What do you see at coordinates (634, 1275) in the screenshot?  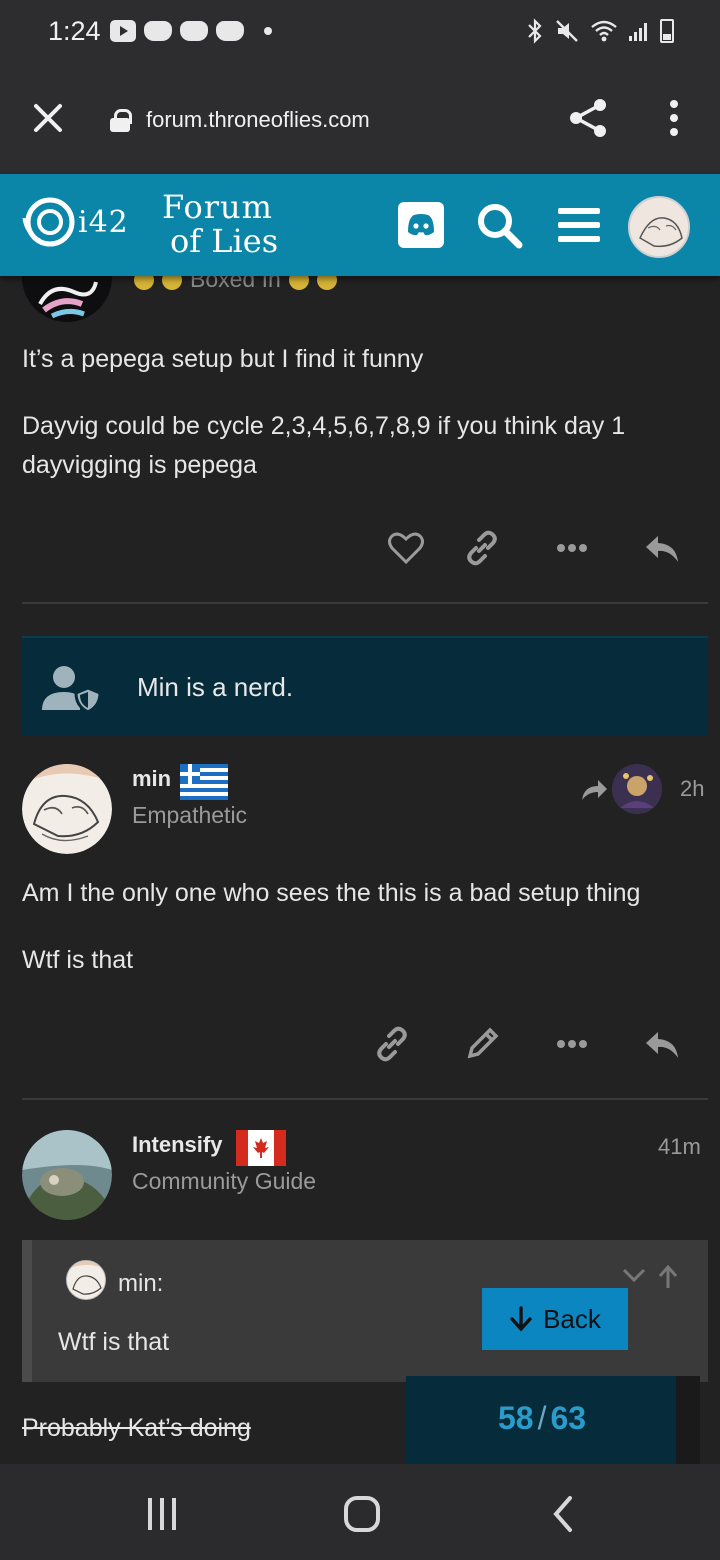 I see `chevron-down-icon` at bounding box center [634, 1275].